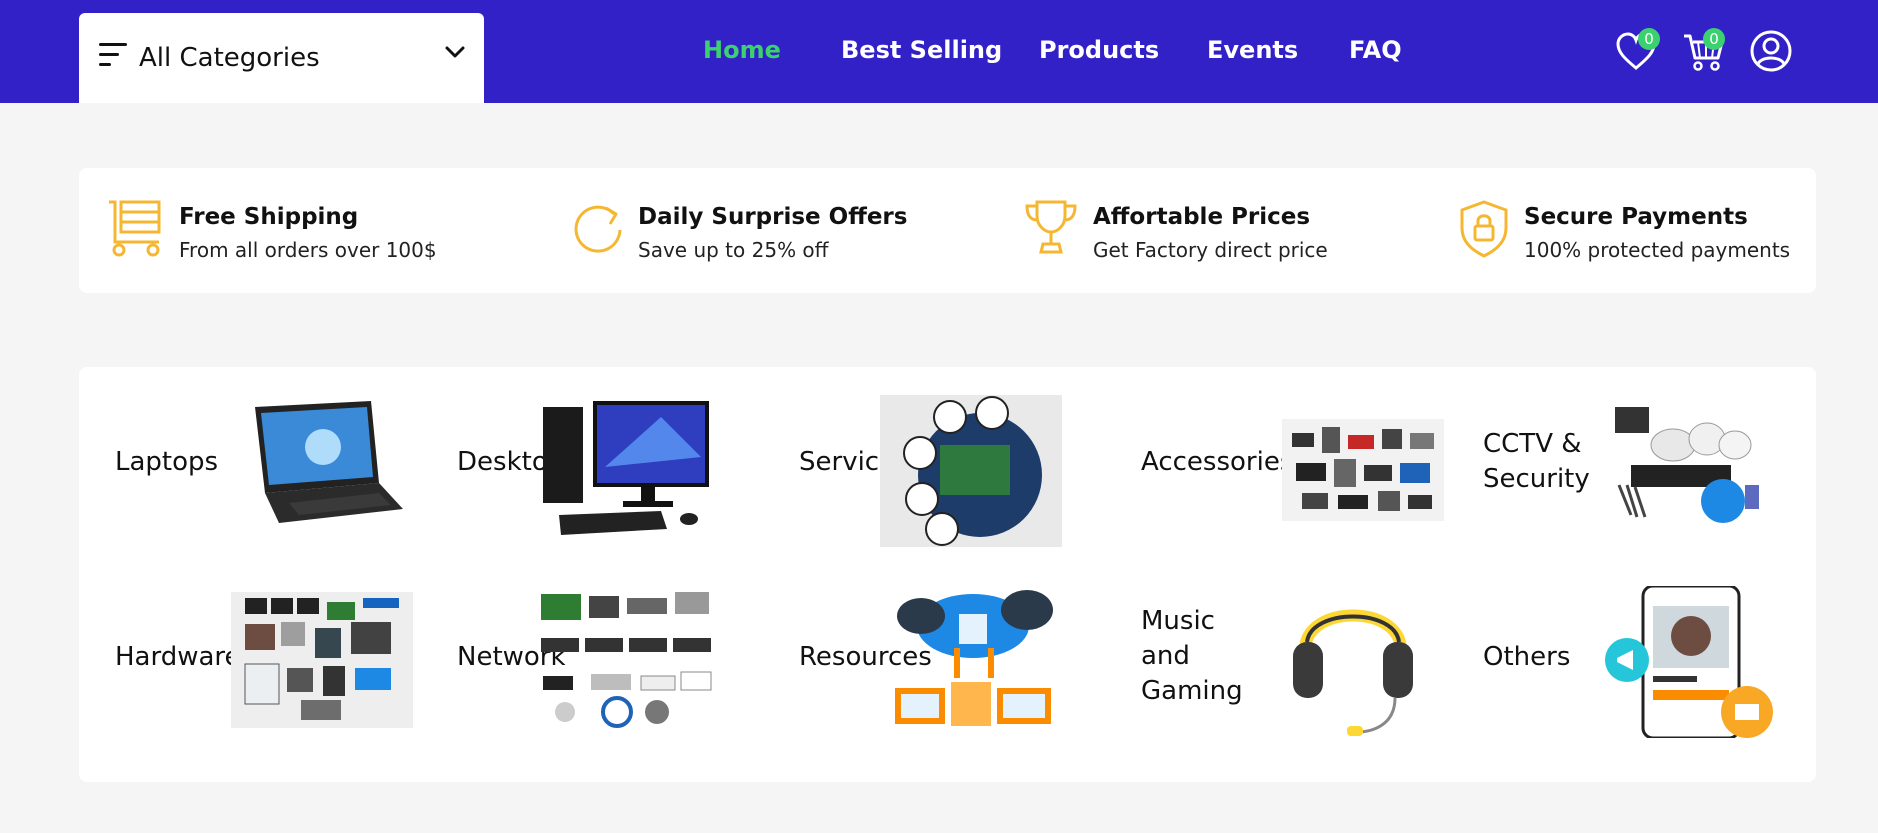 The image size is (1878, 833). I want to click on category-card-service: Service, so click(928, 476).